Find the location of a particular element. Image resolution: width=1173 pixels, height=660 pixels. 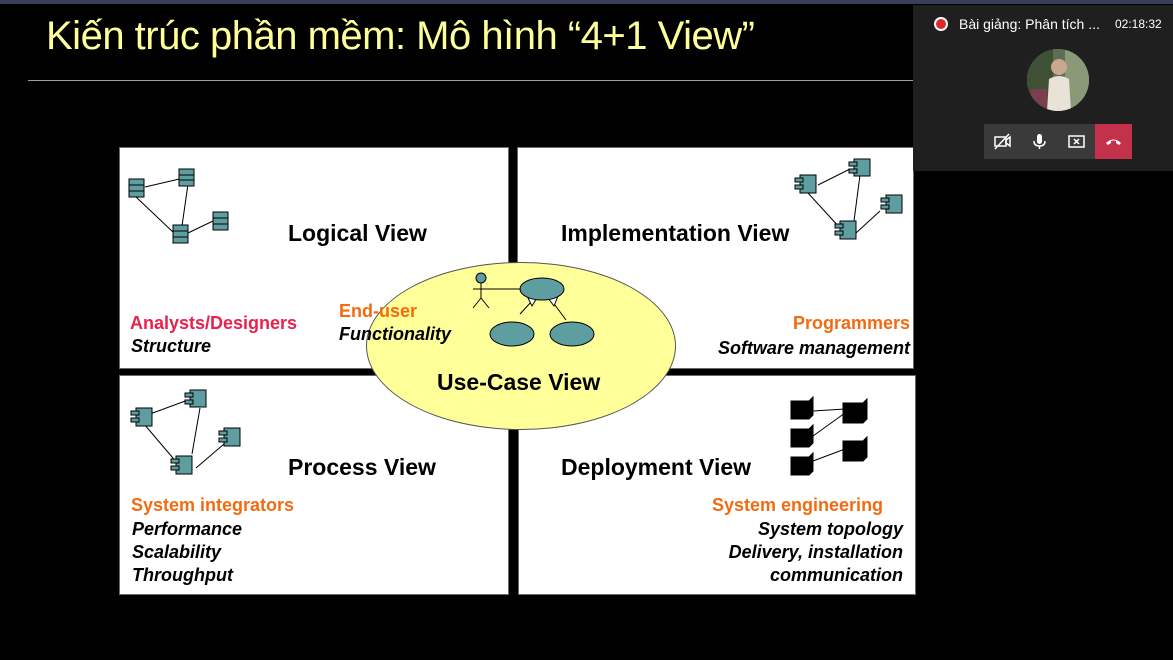

implementation-view-concern: Software management is located at coordinates (813, 348).